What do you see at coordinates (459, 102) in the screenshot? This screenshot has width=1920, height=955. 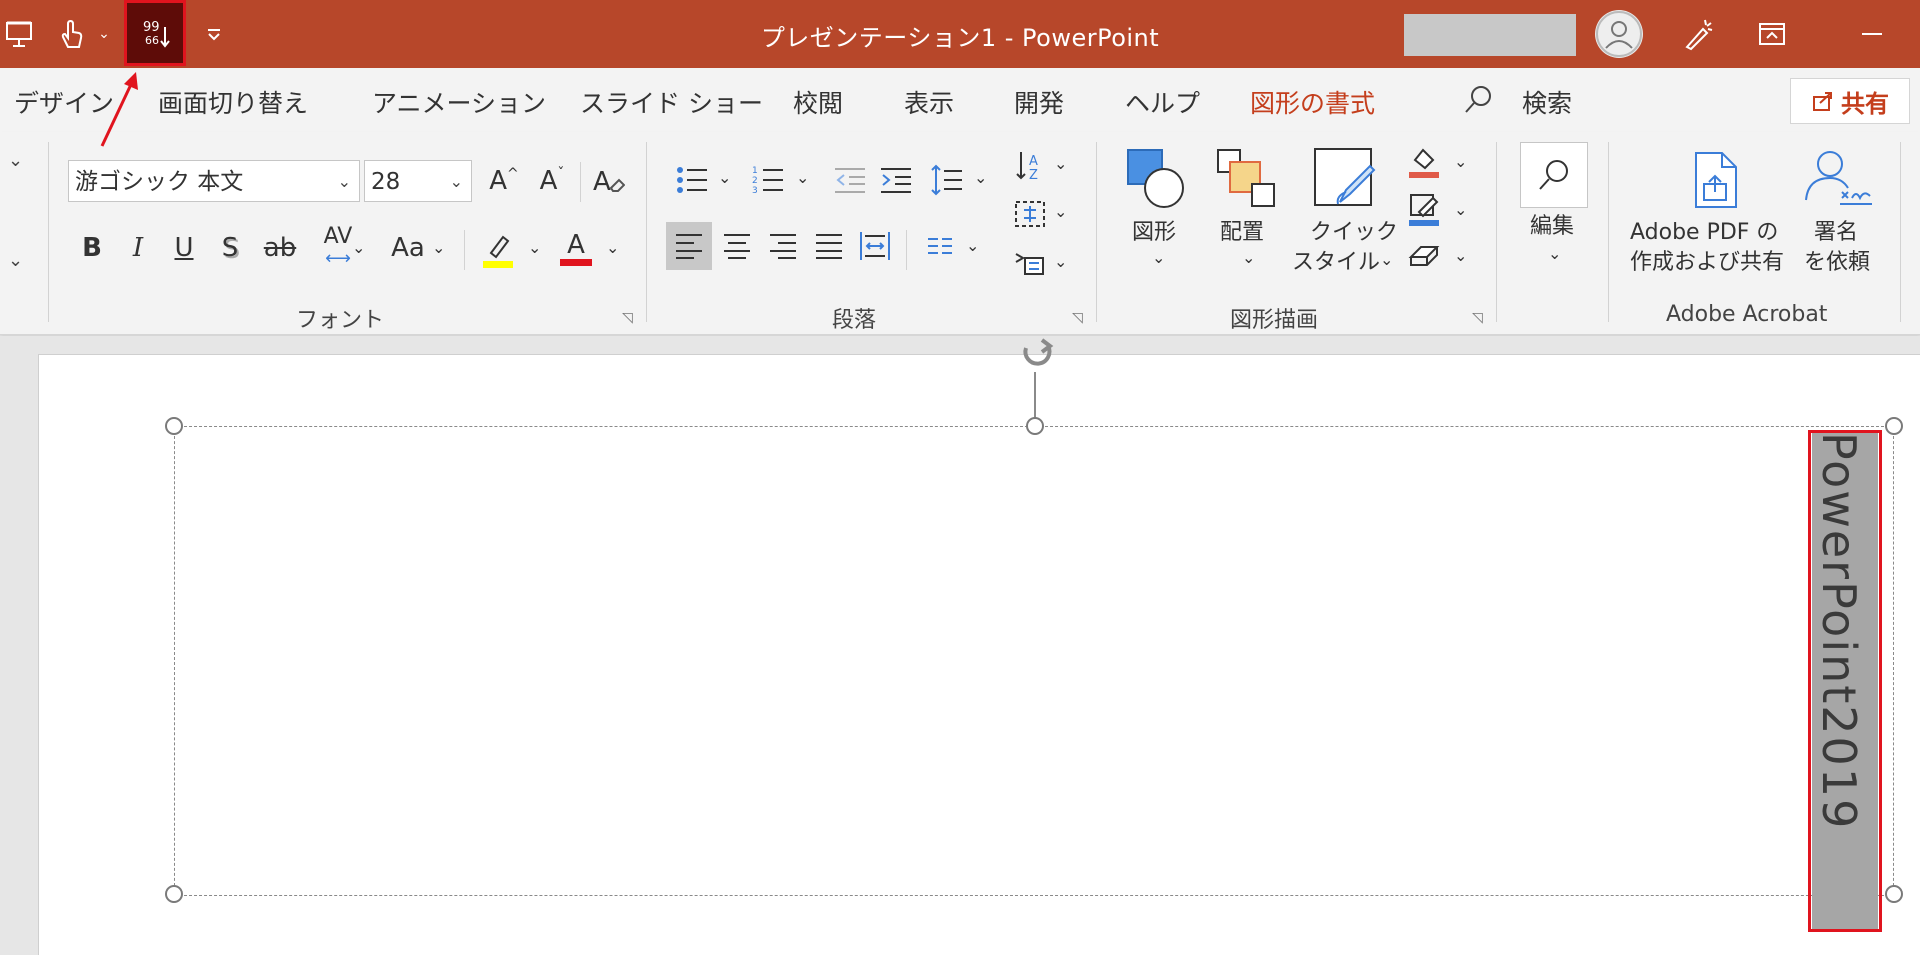 I see `tab-animations: アニメーション` at bounding box center [459, 102].